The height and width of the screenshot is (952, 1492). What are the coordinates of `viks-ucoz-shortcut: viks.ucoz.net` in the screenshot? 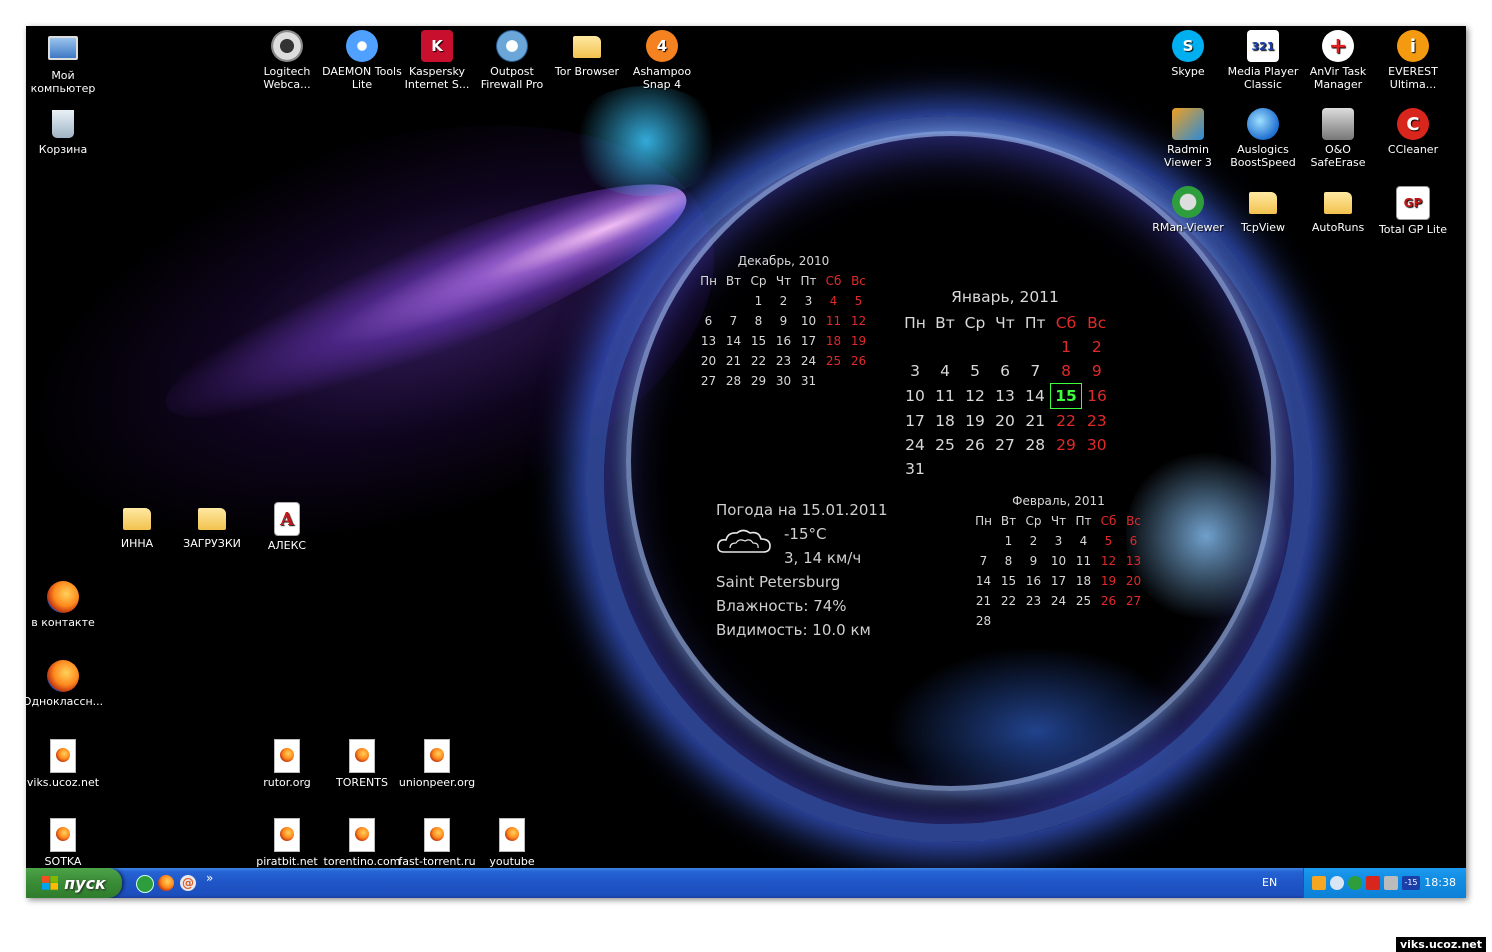 It's located at (65, 764).